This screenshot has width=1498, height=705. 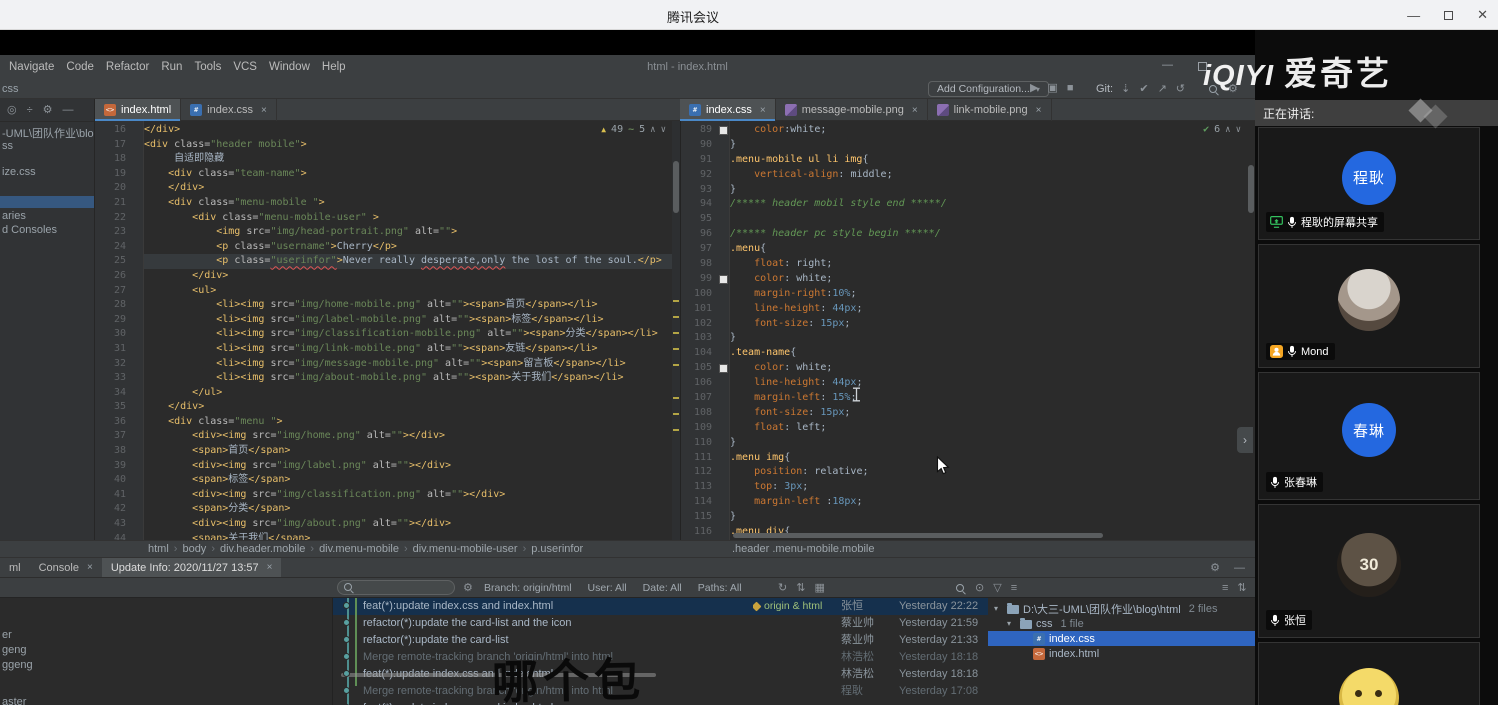 I want to click on code-line: color:white;, so click(x=992, y=130).